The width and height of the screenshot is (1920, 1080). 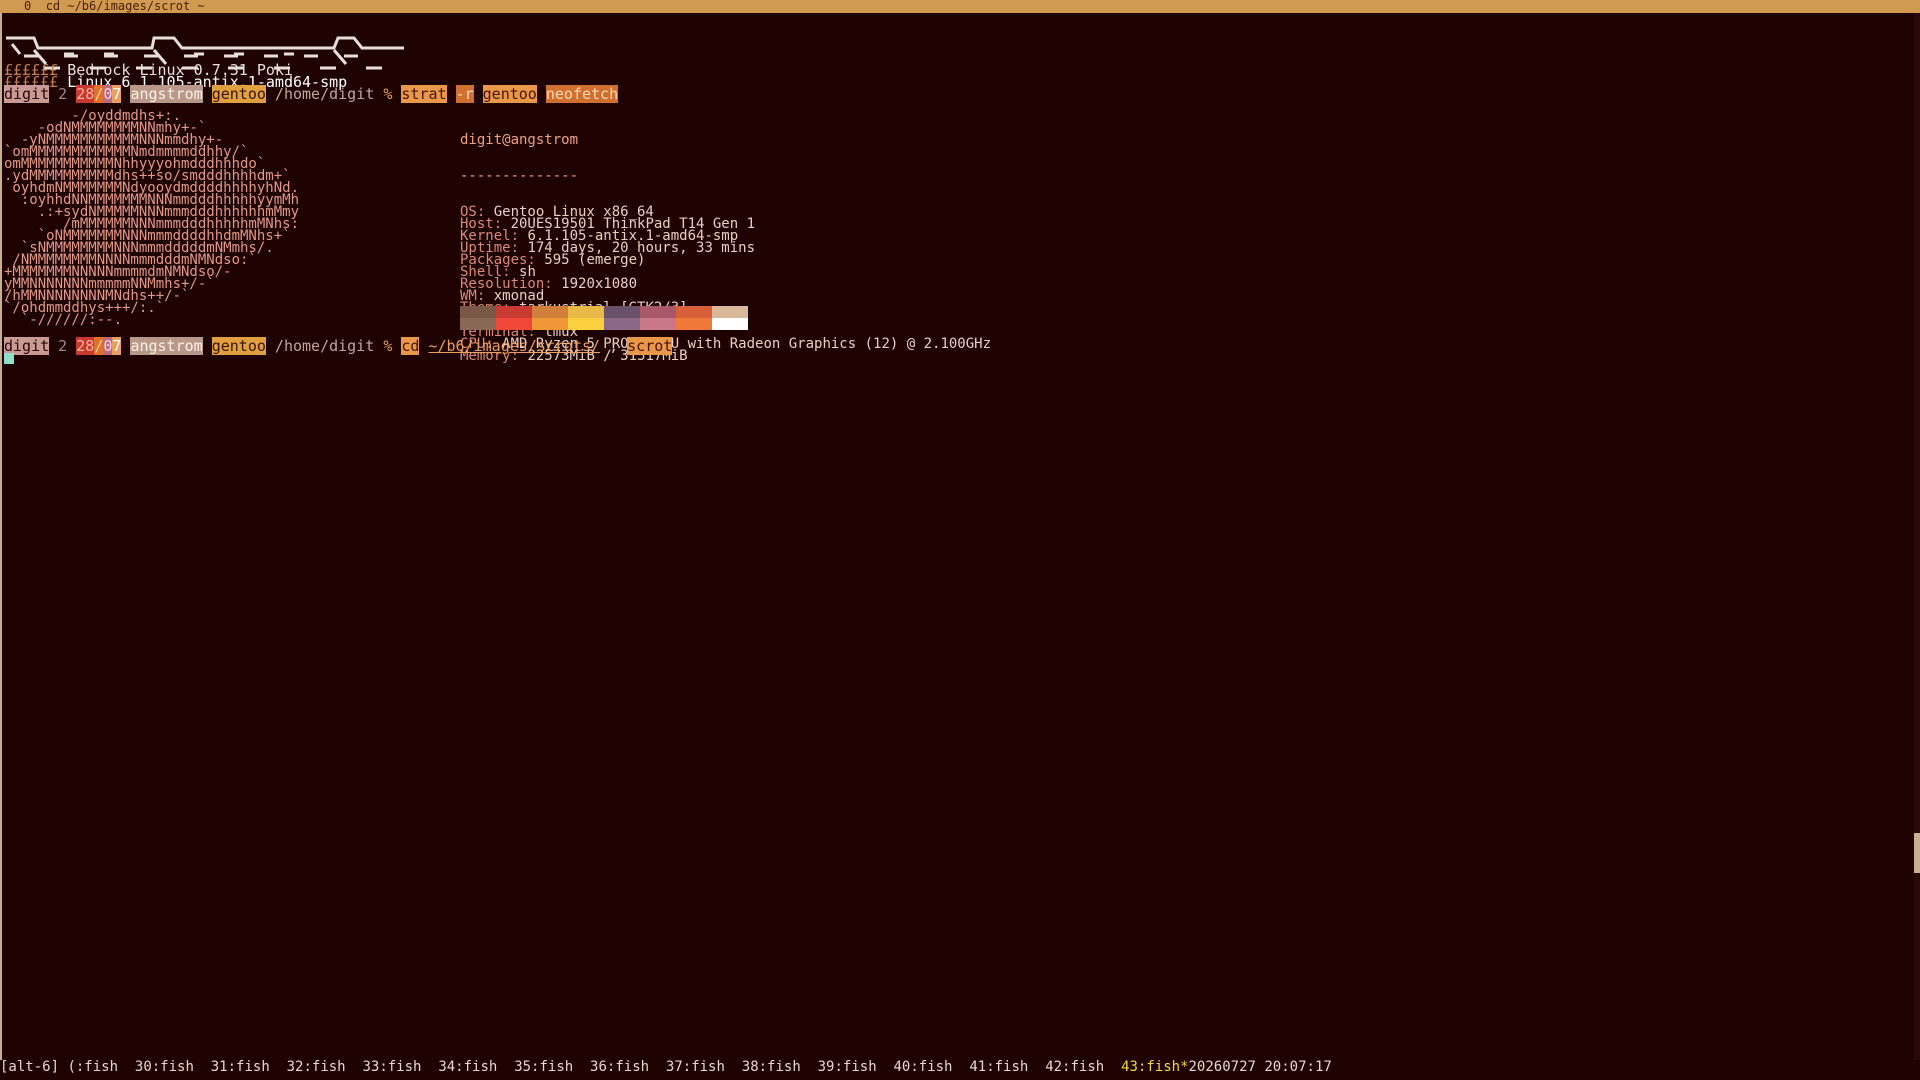 What do you see at coordinates (780, 1067) in the screenshot?
I see `window-tab: 38:fish` at bounding box center [780, 1067].